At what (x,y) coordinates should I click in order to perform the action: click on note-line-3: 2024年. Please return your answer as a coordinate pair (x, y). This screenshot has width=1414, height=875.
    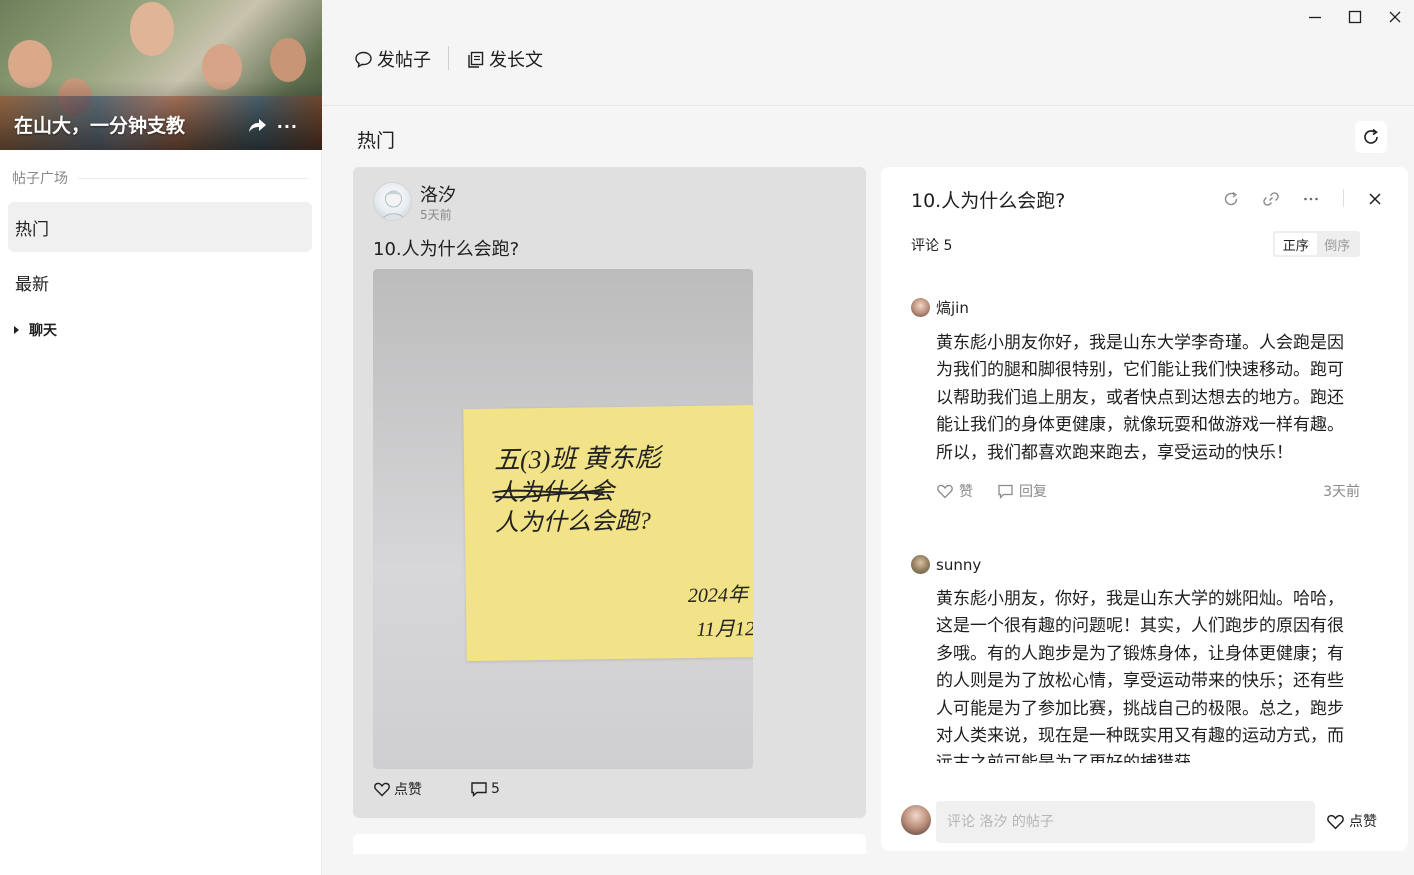
    Looking at the image, I should click on (719, 595).